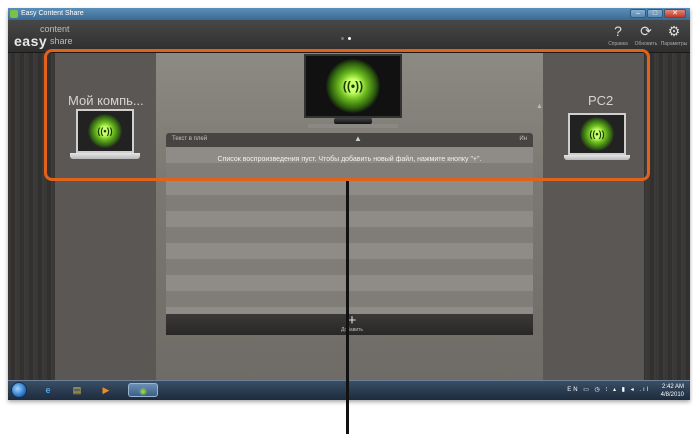 Image resolution: width=693 pixels, height=434 pixels. I want to click on callout-line, so click(347, 307).